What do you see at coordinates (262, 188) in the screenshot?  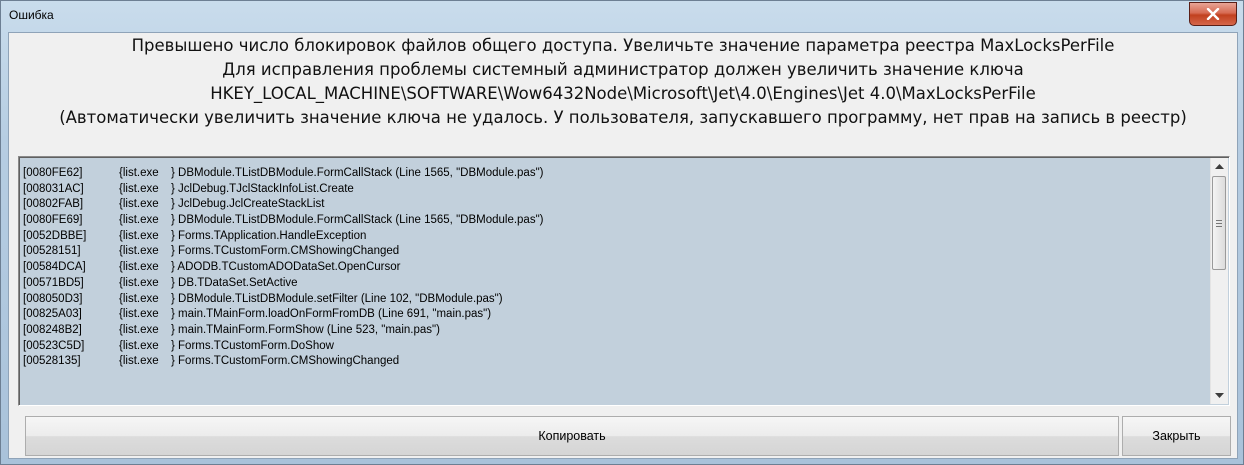 I see `stack-frame: } JclDebug.TJclStackInfoList.Create` at bounding box center [262, 188].